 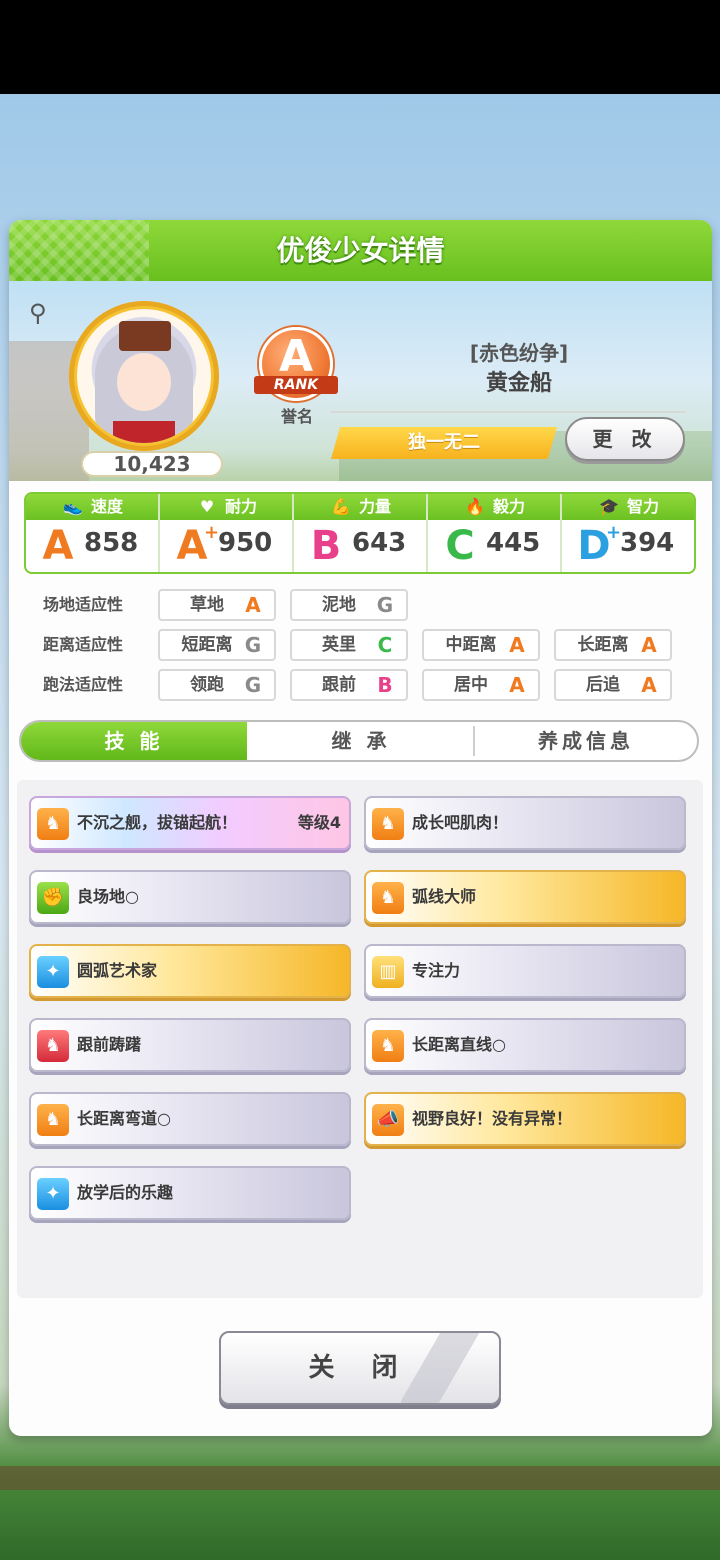 What do you see at coordinates (83, 604) in the screenshot?
I see `aptitude-label: 场地适应性` at bounding box center [83, 604].